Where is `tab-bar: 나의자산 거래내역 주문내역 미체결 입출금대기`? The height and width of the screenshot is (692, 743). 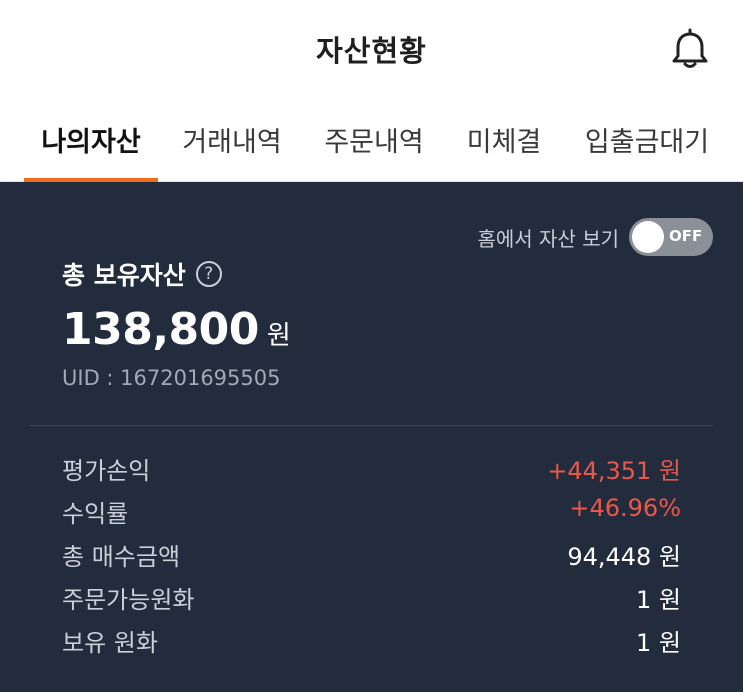
tab-bar: 나의자산 거래내역 주문내역 미체결 입출금대기 is located at coordinates (371, 141).